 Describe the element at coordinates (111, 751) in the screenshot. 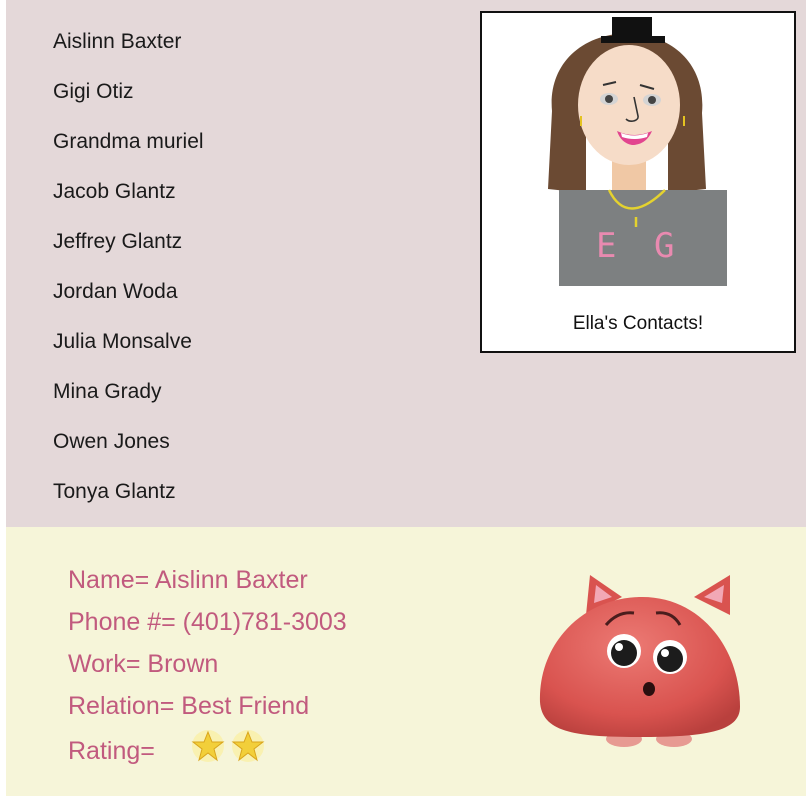

I see `rating-label: Rating=` at that location.